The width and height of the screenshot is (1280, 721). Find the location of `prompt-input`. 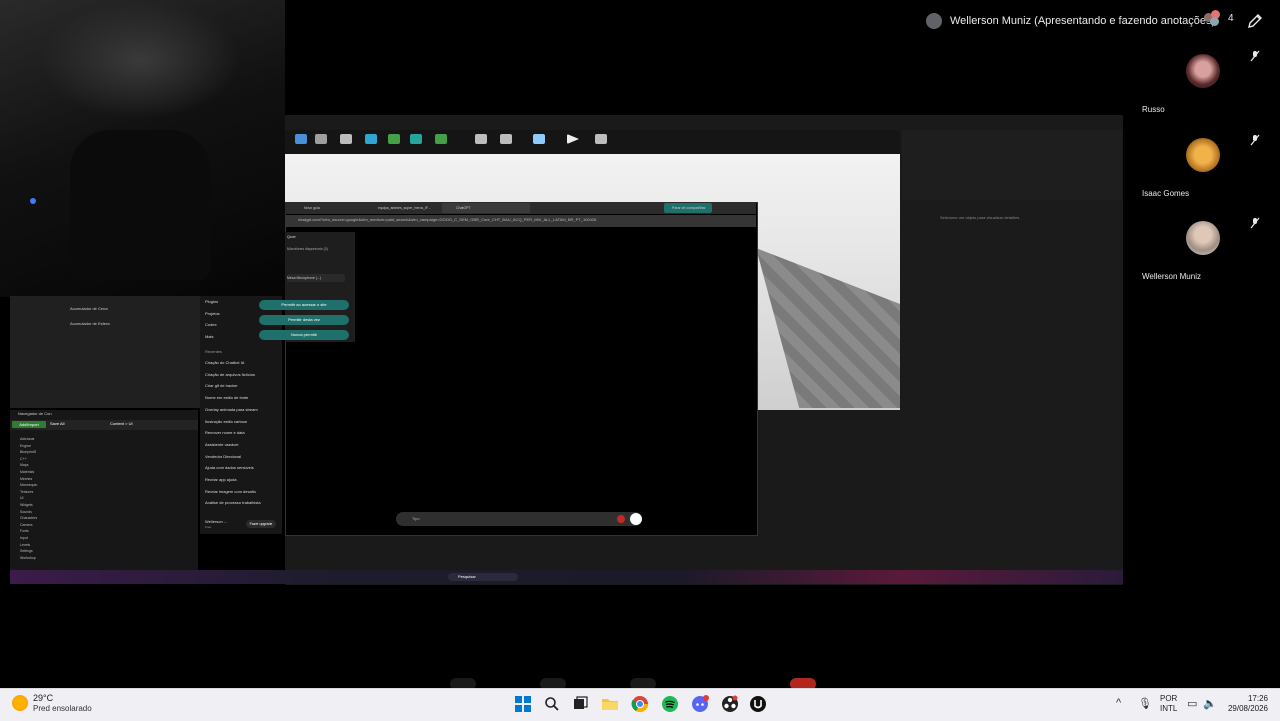

prompt-input is located at coordinates (519, 519).